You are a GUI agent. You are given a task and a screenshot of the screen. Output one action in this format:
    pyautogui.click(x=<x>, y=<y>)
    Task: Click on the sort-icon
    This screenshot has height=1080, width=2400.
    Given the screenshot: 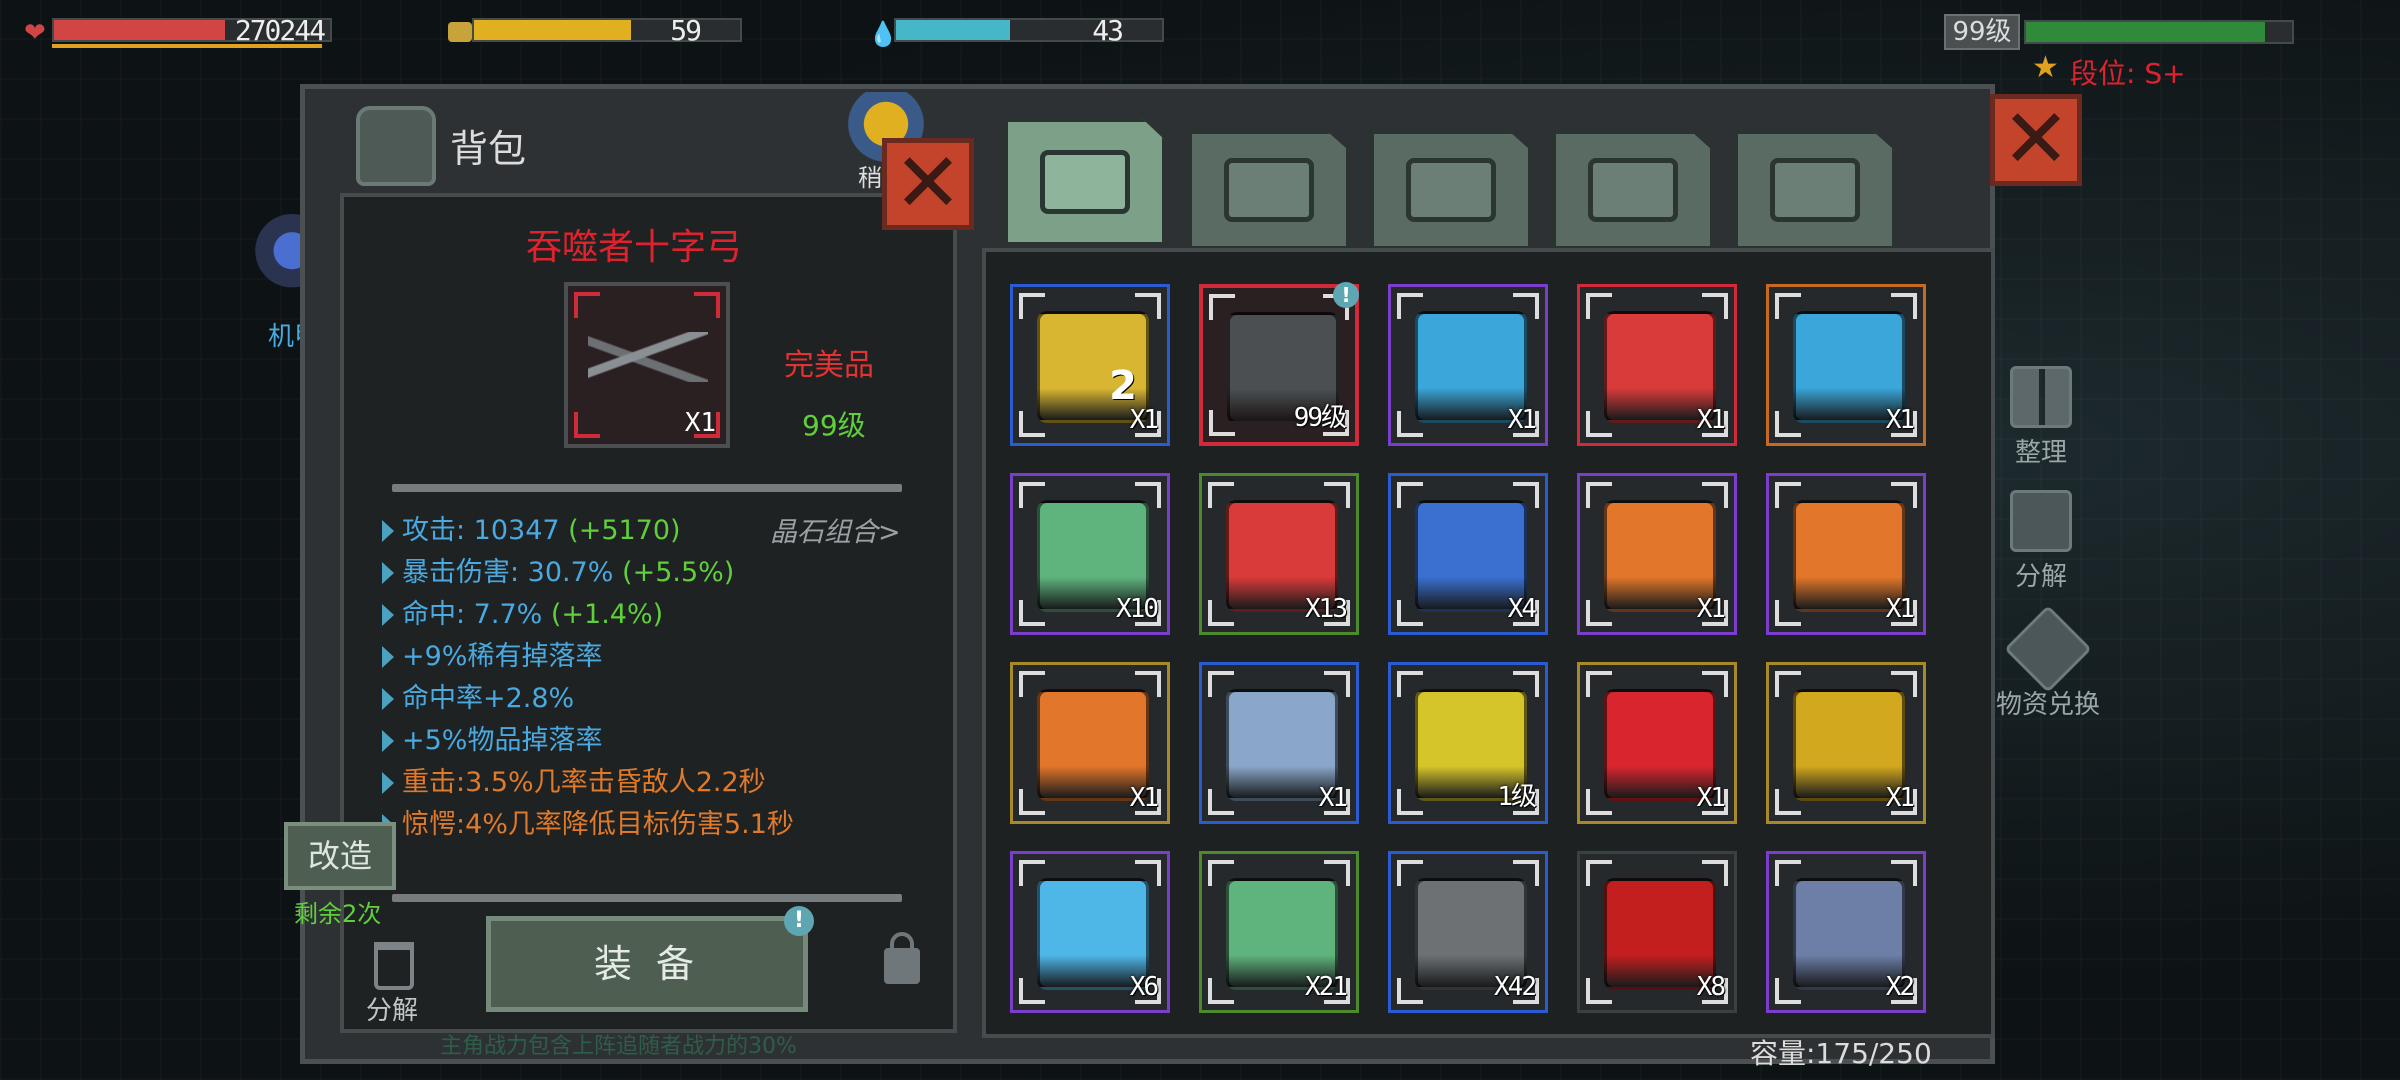 What is the action you would take?
    pyautogui.click(x=2041, y=397)
    